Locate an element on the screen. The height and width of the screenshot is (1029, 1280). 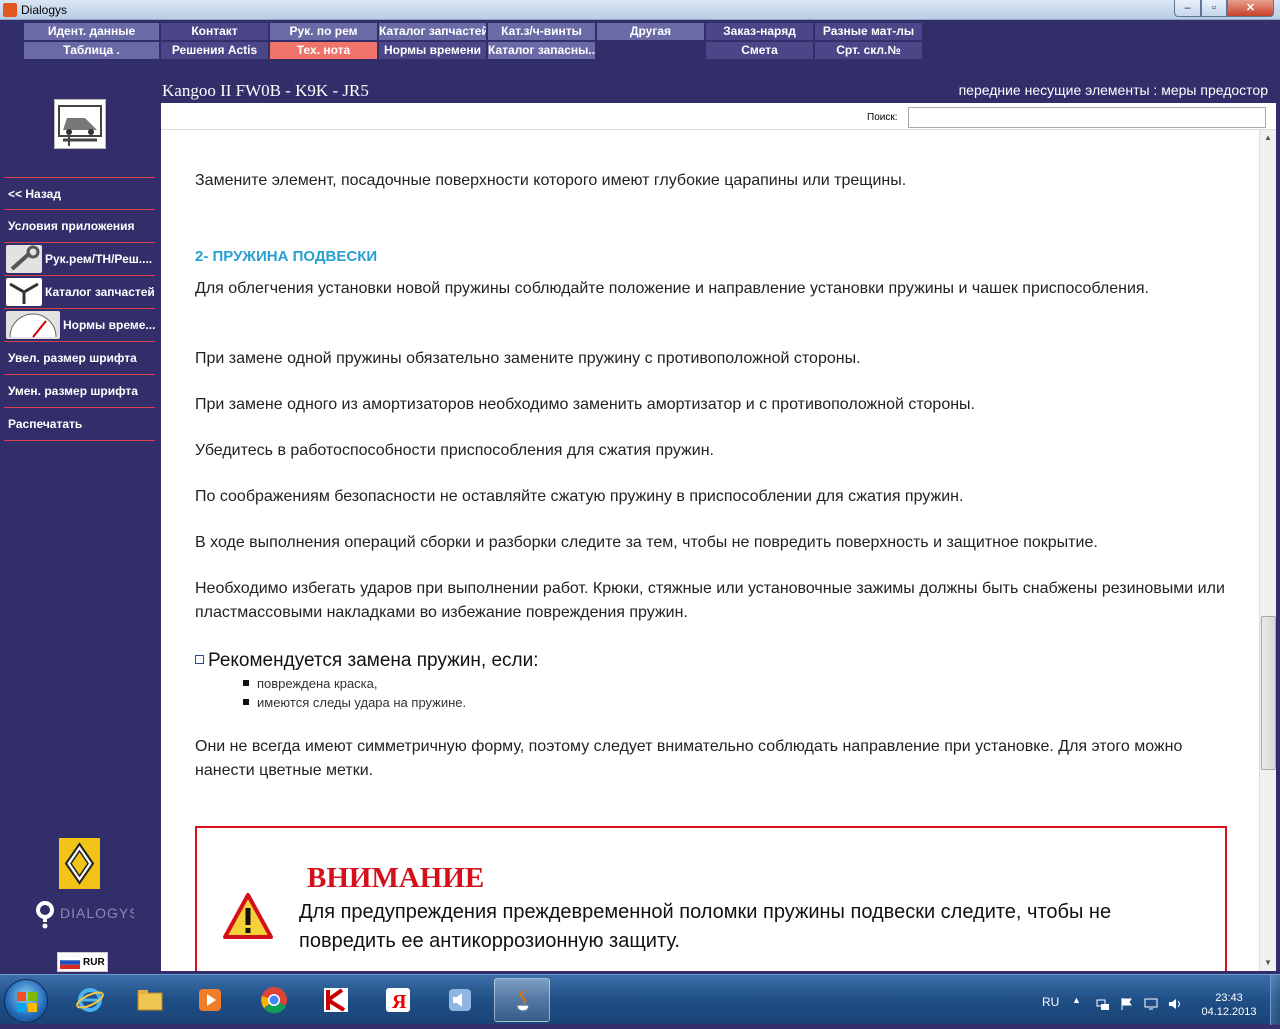
menu-ident-data: Идент. данные is located at coordinates (91, 31).